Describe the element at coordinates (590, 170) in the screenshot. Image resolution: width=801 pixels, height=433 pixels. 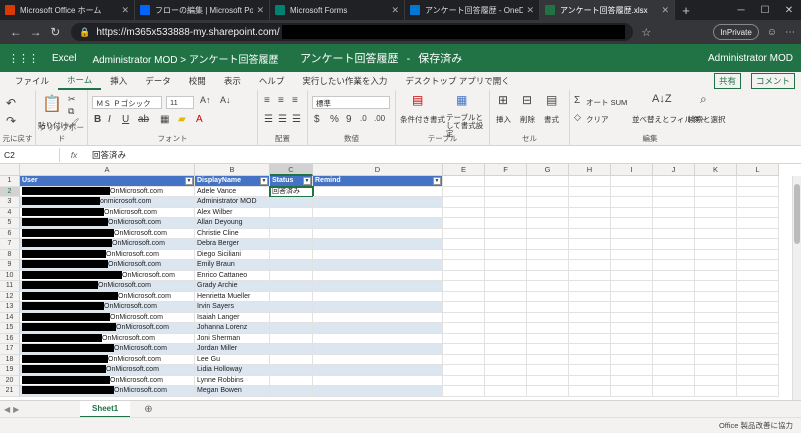
I see `column-header: H` at that location.